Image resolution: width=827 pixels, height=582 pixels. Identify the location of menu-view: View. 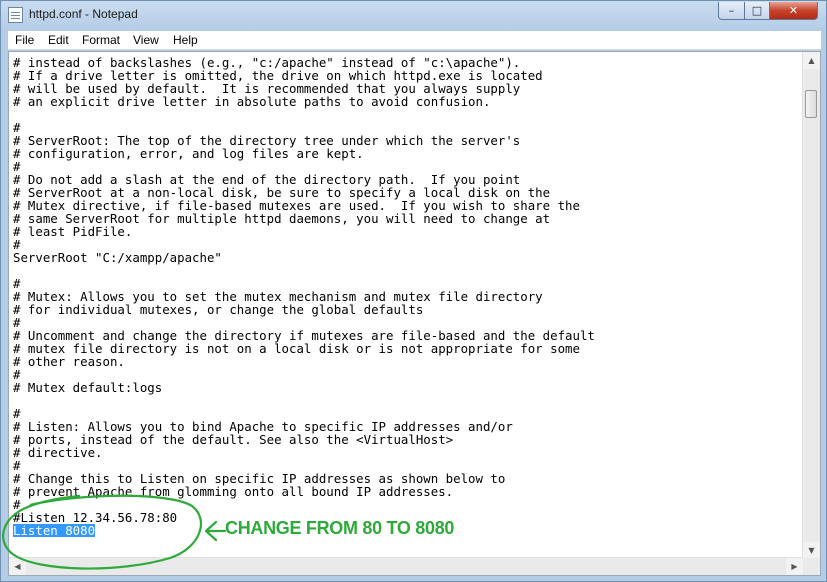
(146, 40).